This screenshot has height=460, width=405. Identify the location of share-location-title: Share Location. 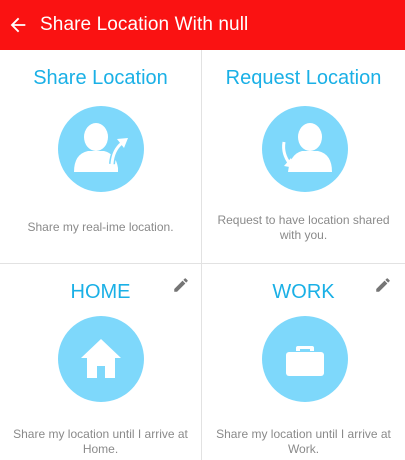
(100, 78).